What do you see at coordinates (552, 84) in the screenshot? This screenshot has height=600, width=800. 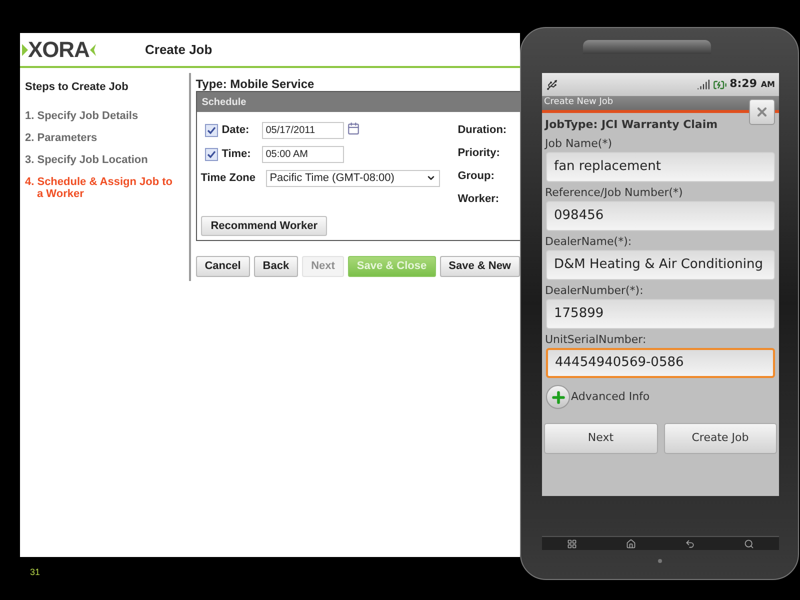 I see `usb-icon` at bounding box center [552, 84].